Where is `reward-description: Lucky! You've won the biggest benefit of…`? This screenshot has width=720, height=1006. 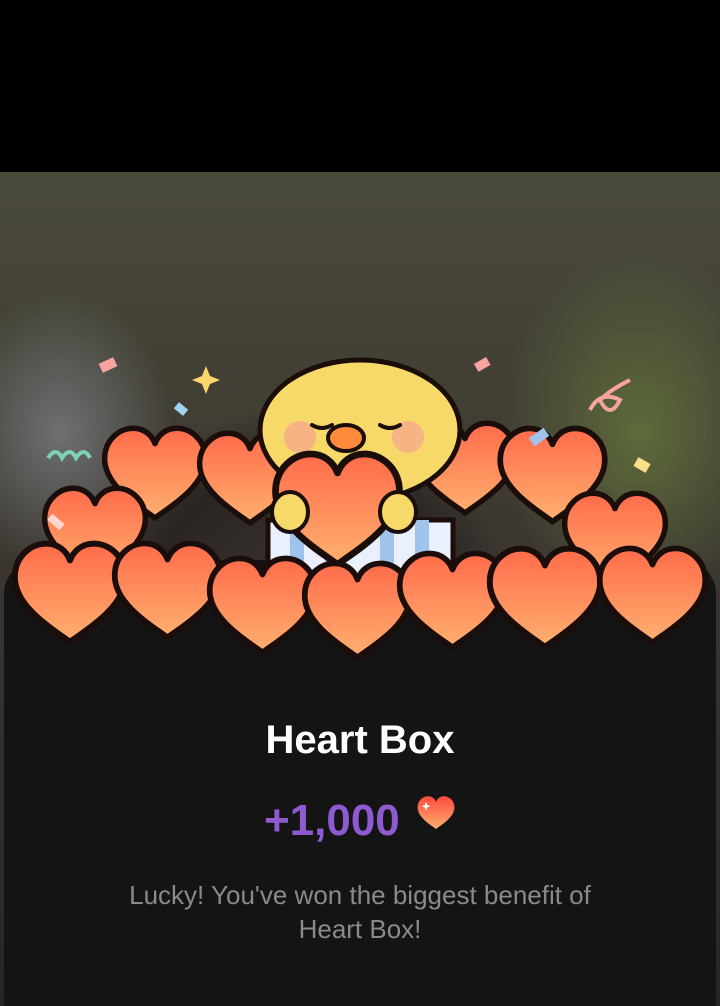 reward-description: Lucky! You've won the biggest benefit of… is located at coordinates (360, 912).